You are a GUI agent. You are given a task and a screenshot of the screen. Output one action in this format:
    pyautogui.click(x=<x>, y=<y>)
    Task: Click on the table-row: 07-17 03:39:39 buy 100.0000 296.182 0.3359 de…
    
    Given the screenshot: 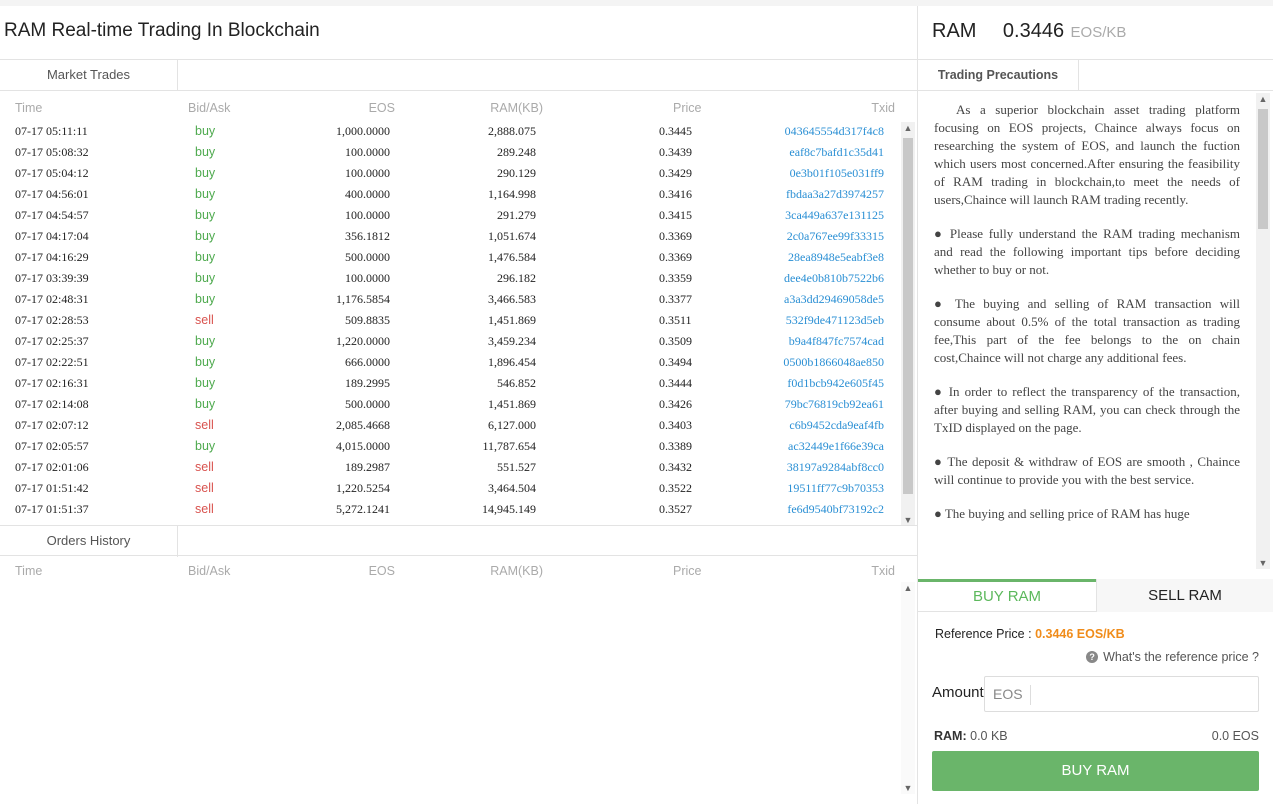 What is the action you would take?
    pyautogui.click(x=450, y=277)
    